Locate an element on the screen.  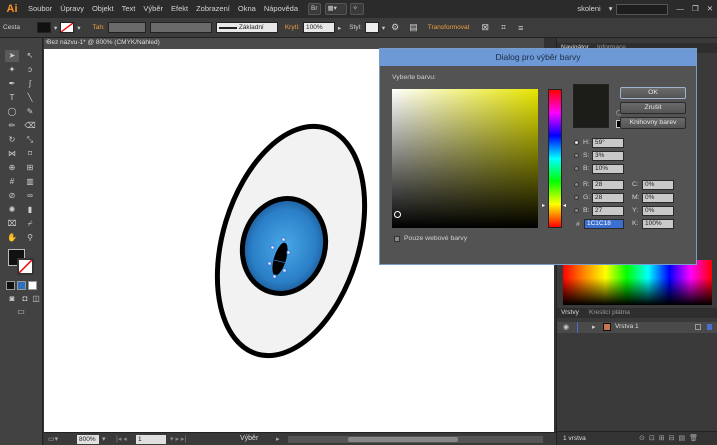
draw-normal-icon: ◙ is located at coordinates (12, 299).